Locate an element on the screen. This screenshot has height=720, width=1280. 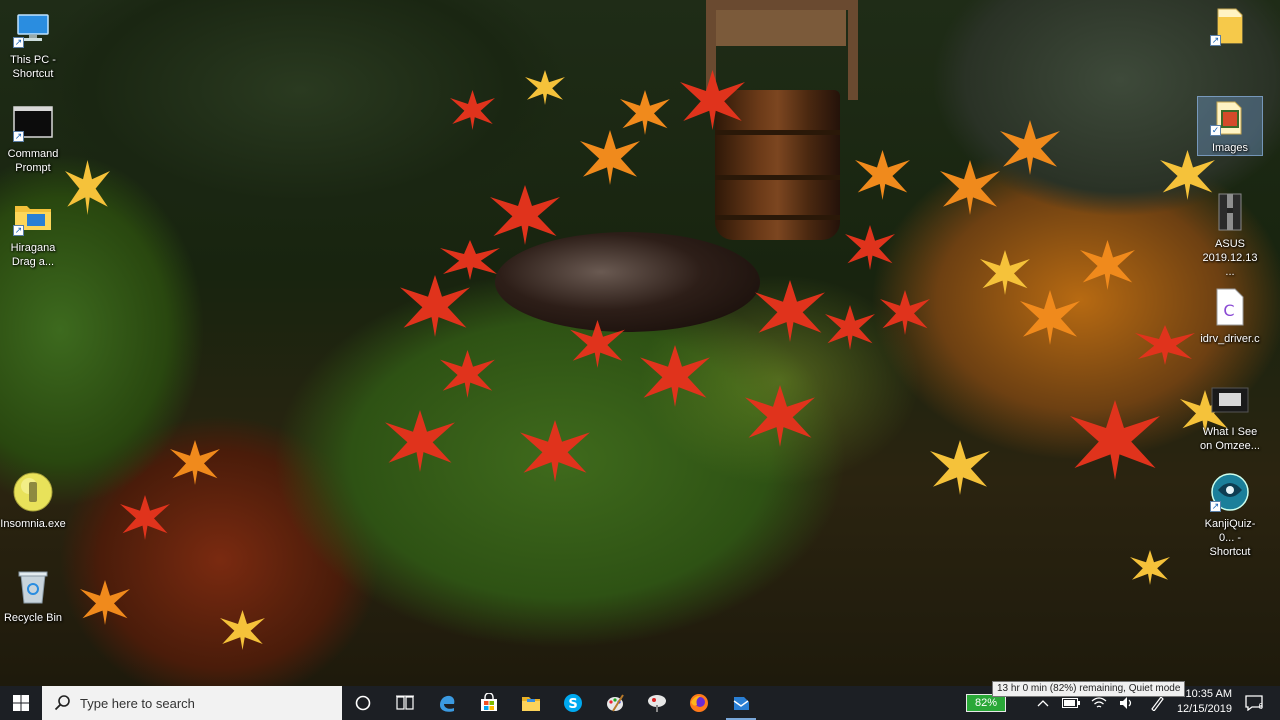
taskbar-file-explorer is located at coordinates (531, 703).